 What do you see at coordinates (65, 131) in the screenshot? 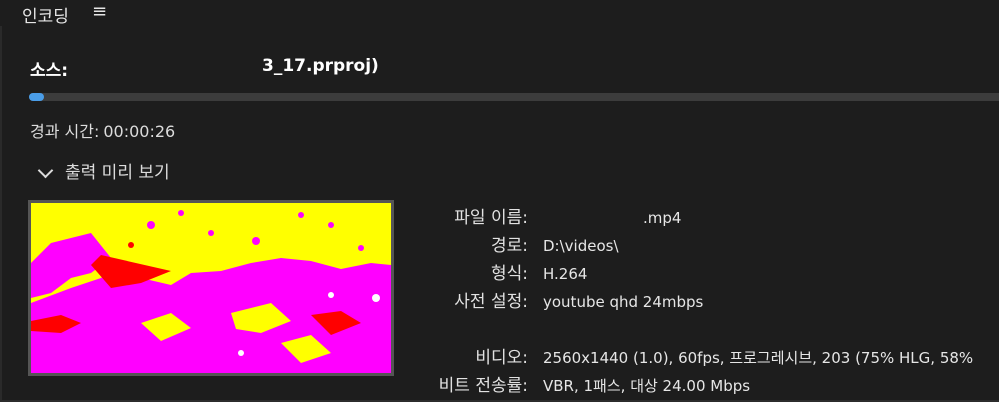
I see `elapsed-time-label: 경과 시간:` at bounding box center [65, 131].